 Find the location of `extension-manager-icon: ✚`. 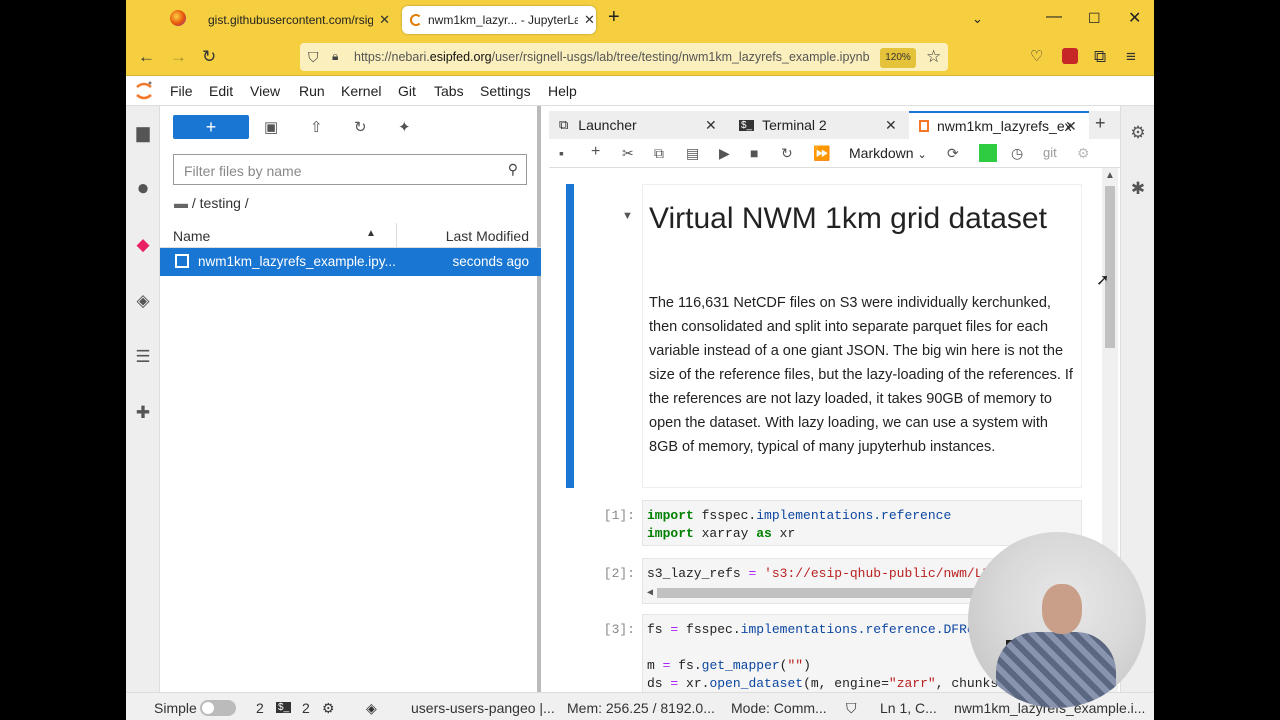

extension-manager-icon: ✚ is located at coordinates (143, 413).